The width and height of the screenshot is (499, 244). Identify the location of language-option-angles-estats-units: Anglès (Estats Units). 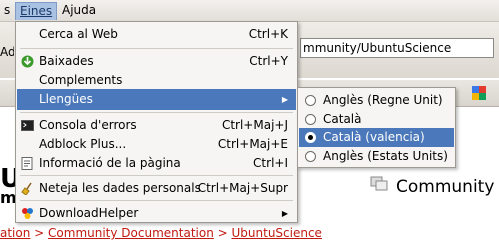
(376, 156).